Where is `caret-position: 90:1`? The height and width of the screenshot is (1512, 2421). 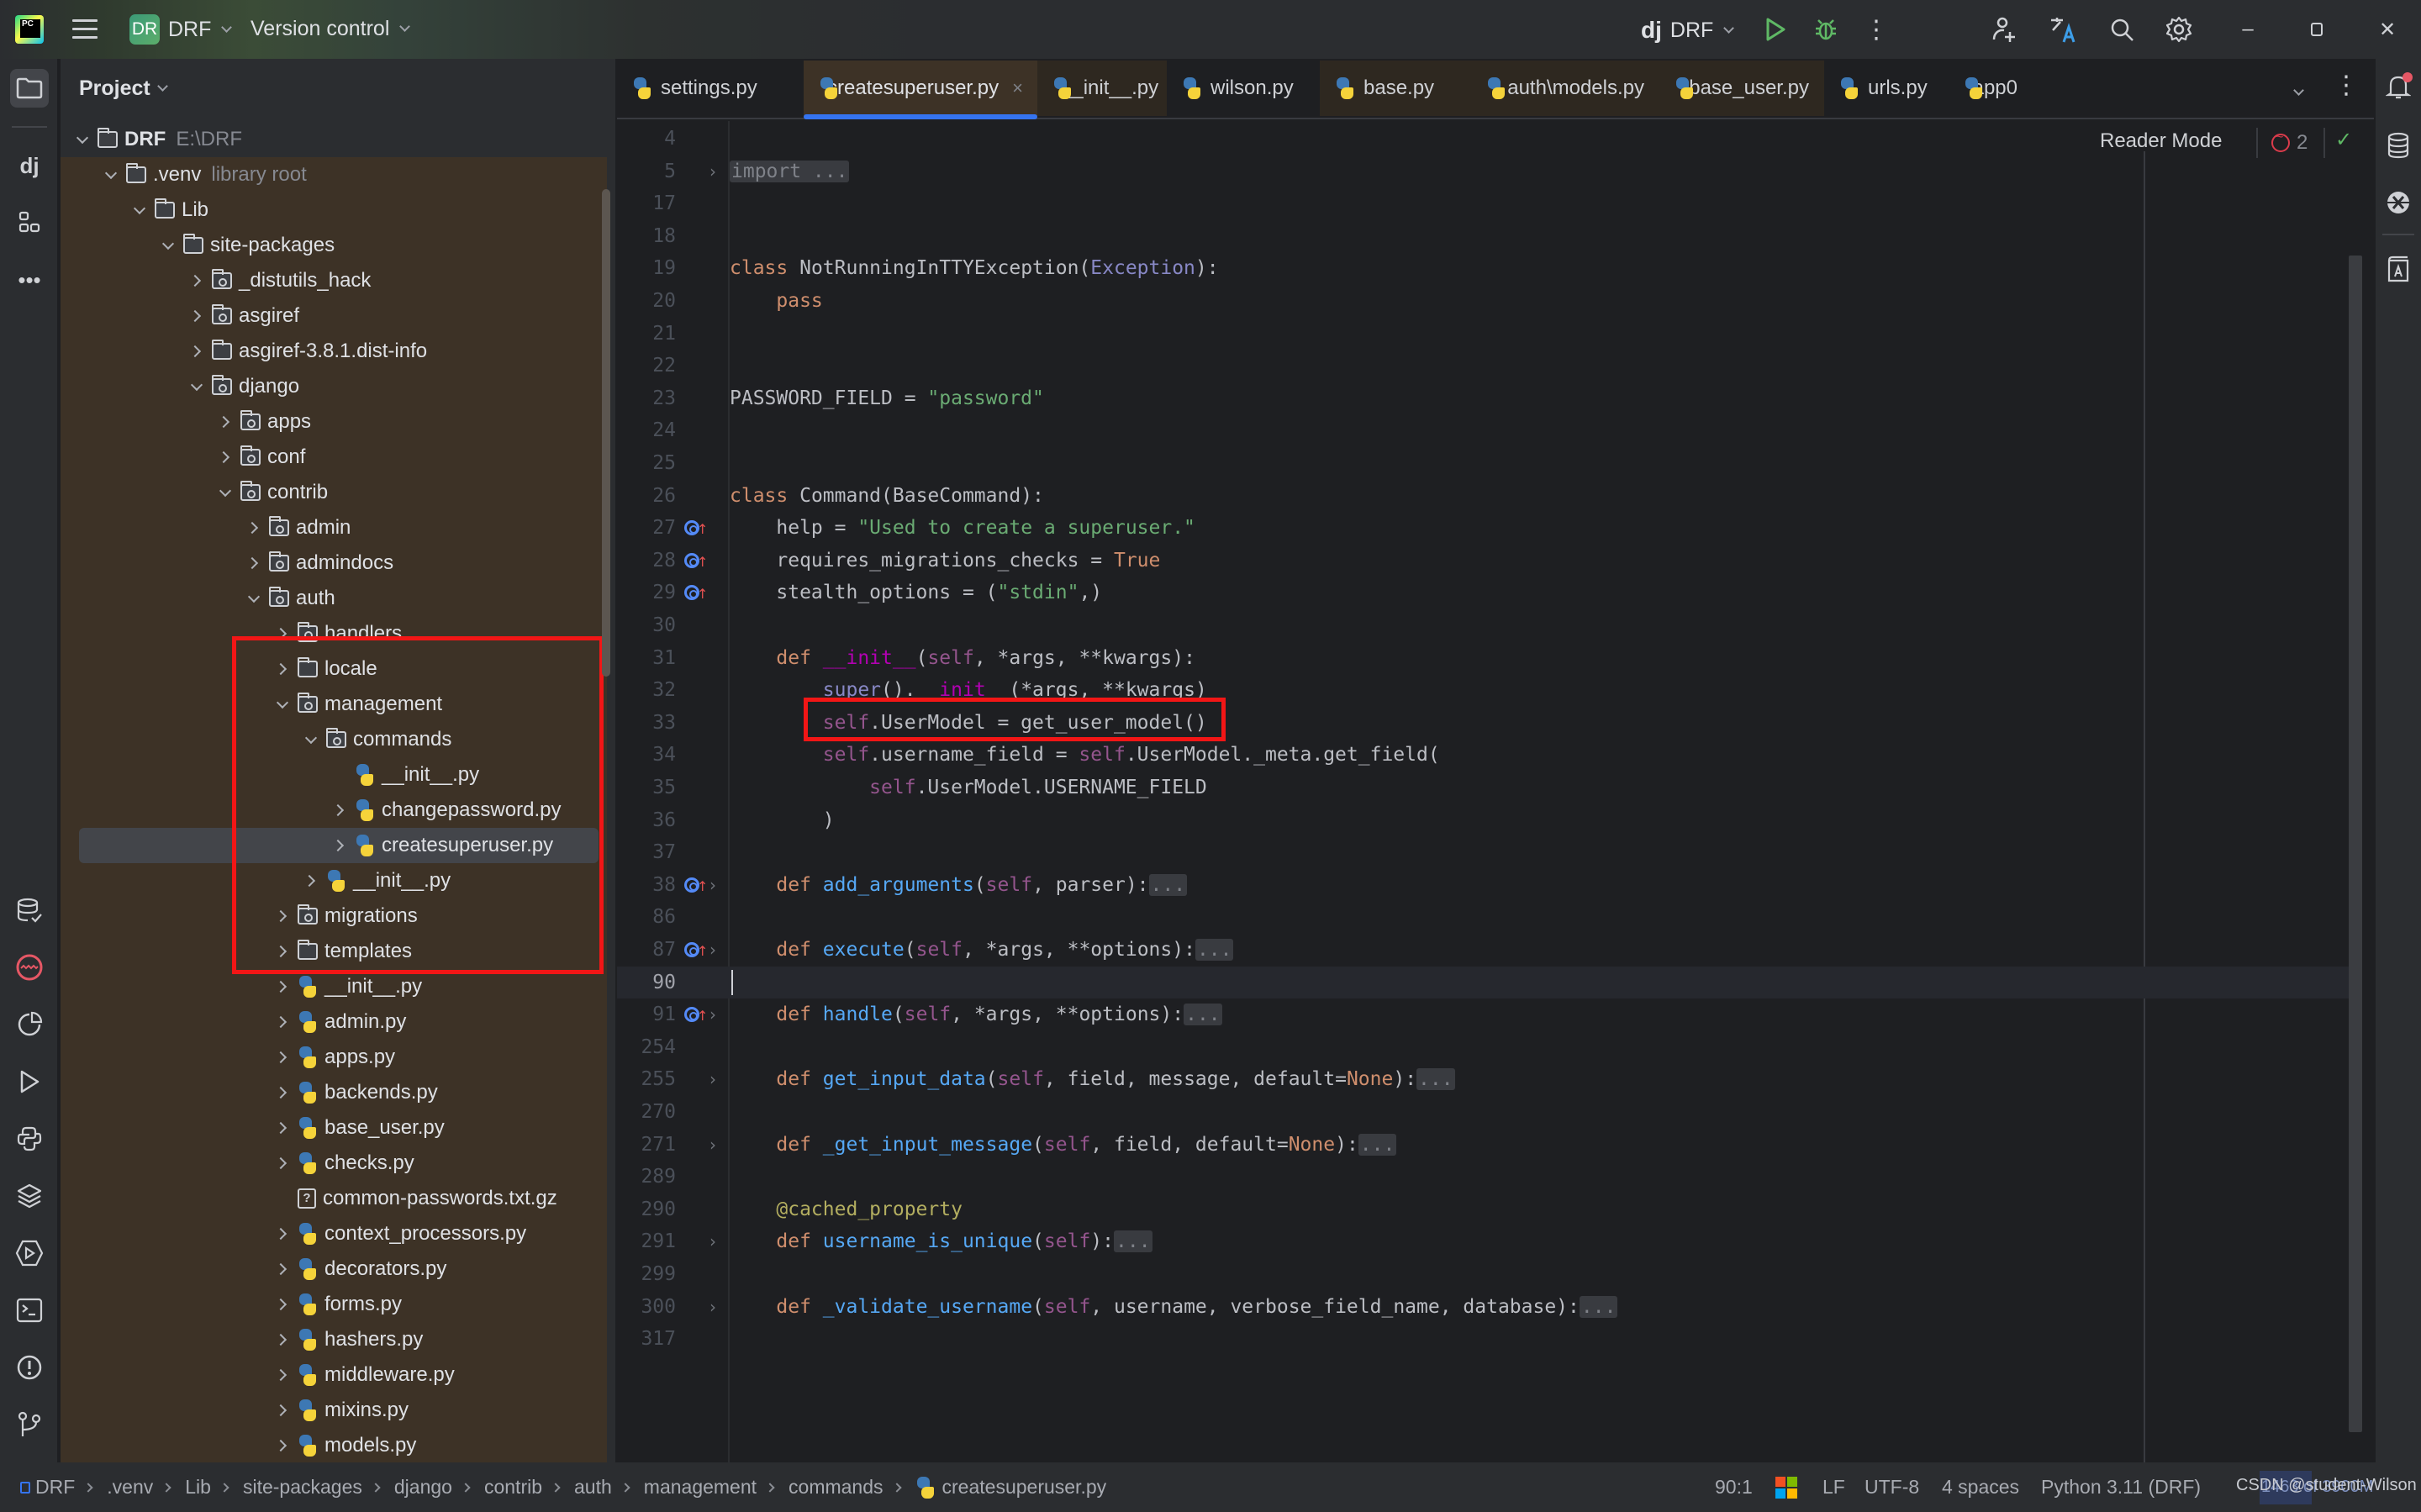 caret-position: 90:1 is located at coordinates (1734, 1487).